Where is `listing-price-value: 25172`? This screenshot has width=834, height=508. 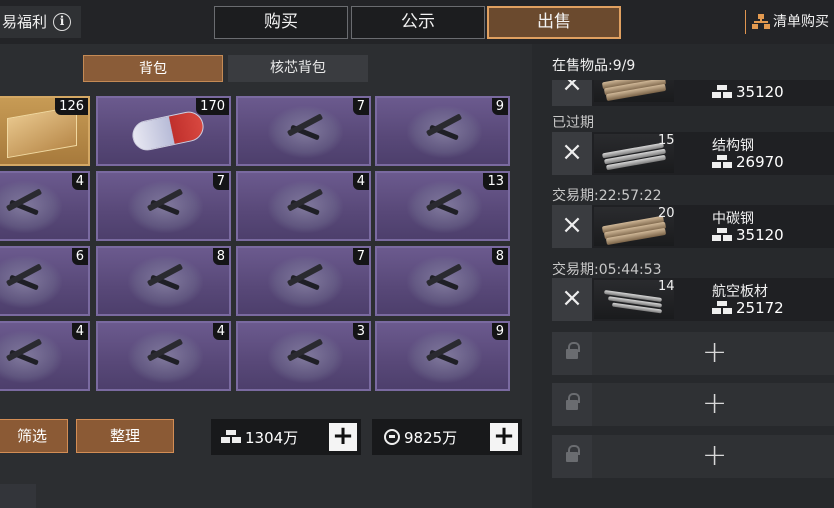 listing-price-value: 25172 is located at coordinates (760, 308).